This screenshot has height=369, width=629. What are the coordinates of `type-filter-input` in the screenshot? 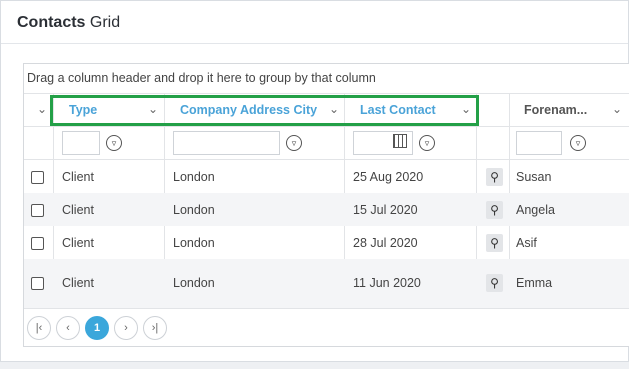 It's located at (81, 143).